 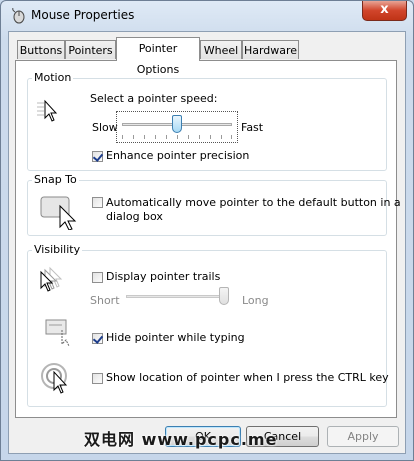 What do you see at coordinates (54, 378) in the screenshot?
I see `show-location-icon` at bounding box center [54, 378].